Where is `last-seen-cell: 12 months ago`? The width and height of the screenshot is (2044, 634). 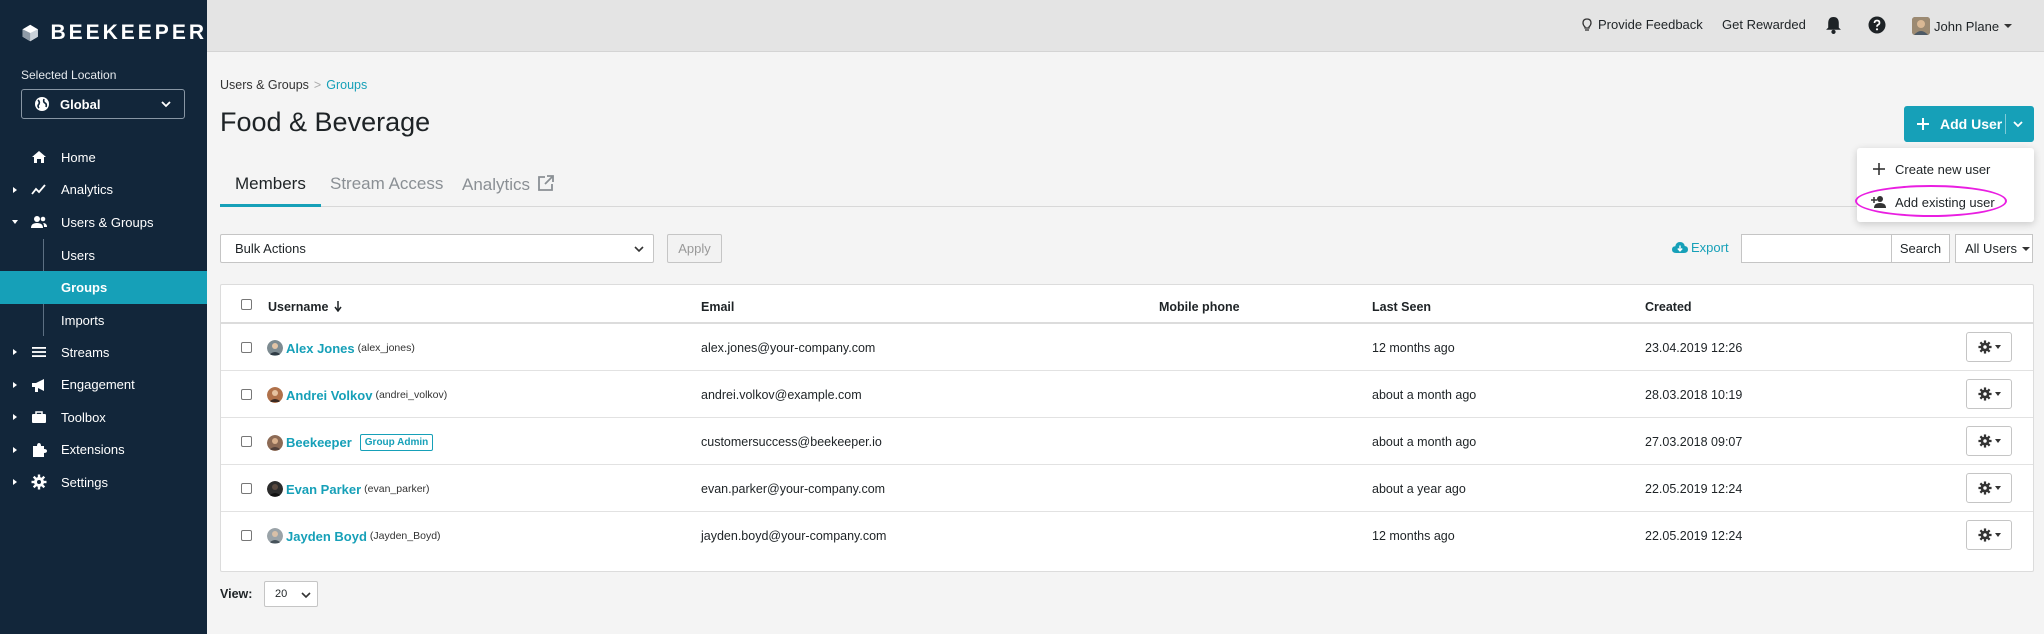 last-seen-cell: 12 months ago is located at coordinates (1413, 348).